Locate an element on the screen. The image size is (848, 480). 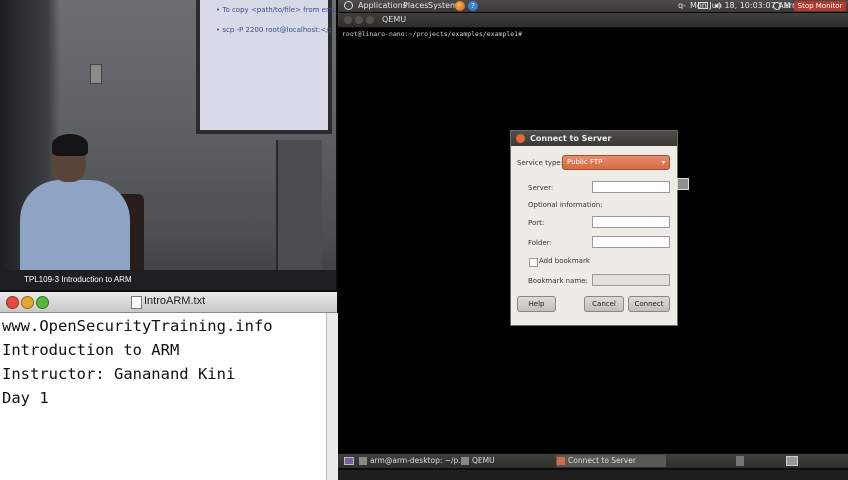
bottom-strip is located at coordinates (593, 475).